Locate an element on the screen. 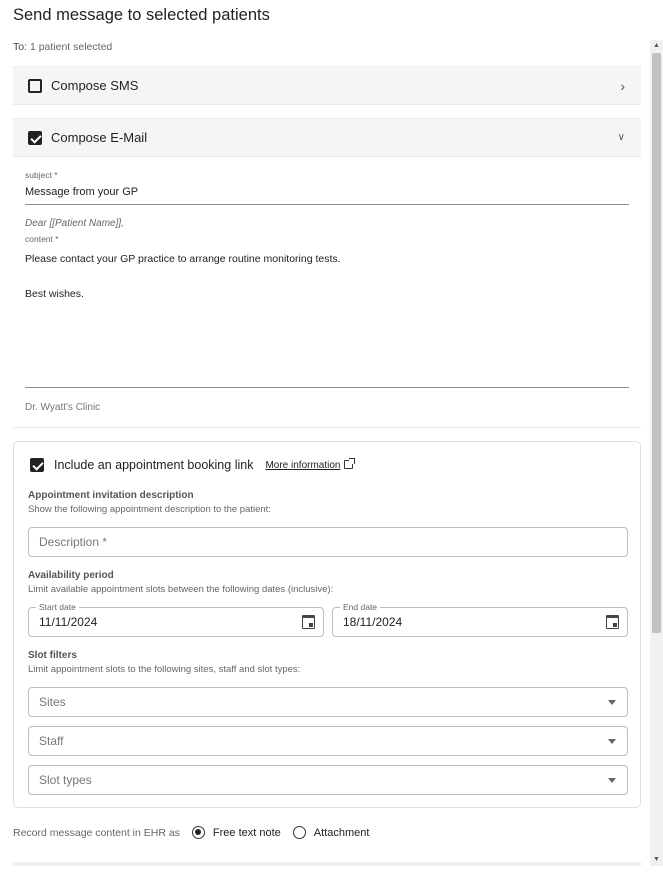 Image resolution: width=663 pixels, height=878 pixels. end-date-field: End date 18/11/2024 is located at coordinates (480, 619).